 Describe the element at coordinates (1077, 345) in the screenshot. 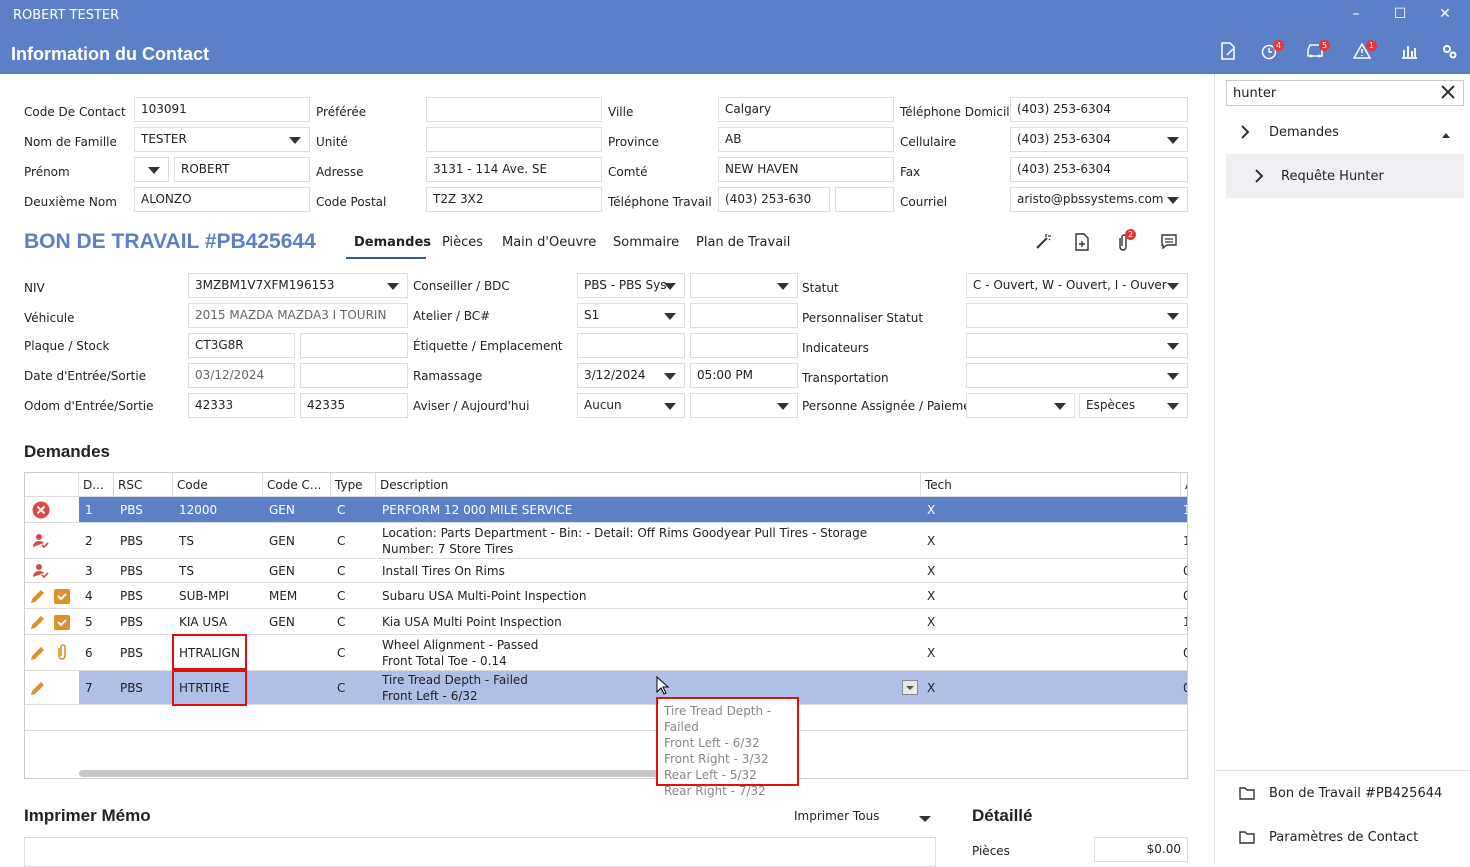

I see `indicators-dropdown` at that location.